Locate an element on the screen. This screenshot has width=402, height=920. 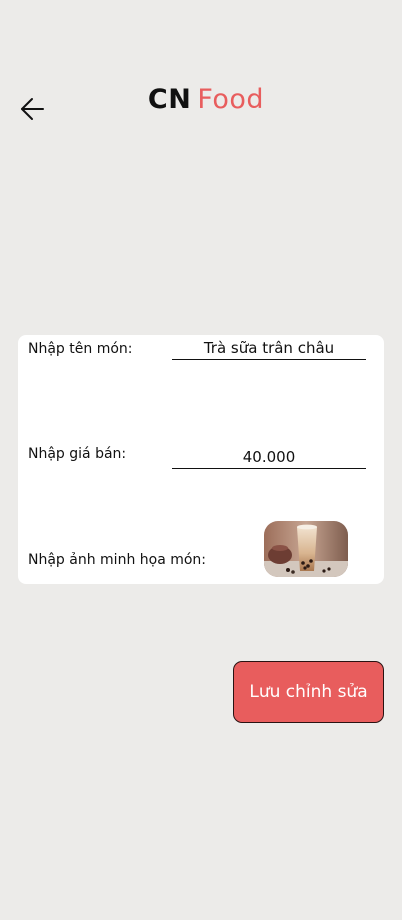
brand-cn: CN is located at coordinates (169, 99).